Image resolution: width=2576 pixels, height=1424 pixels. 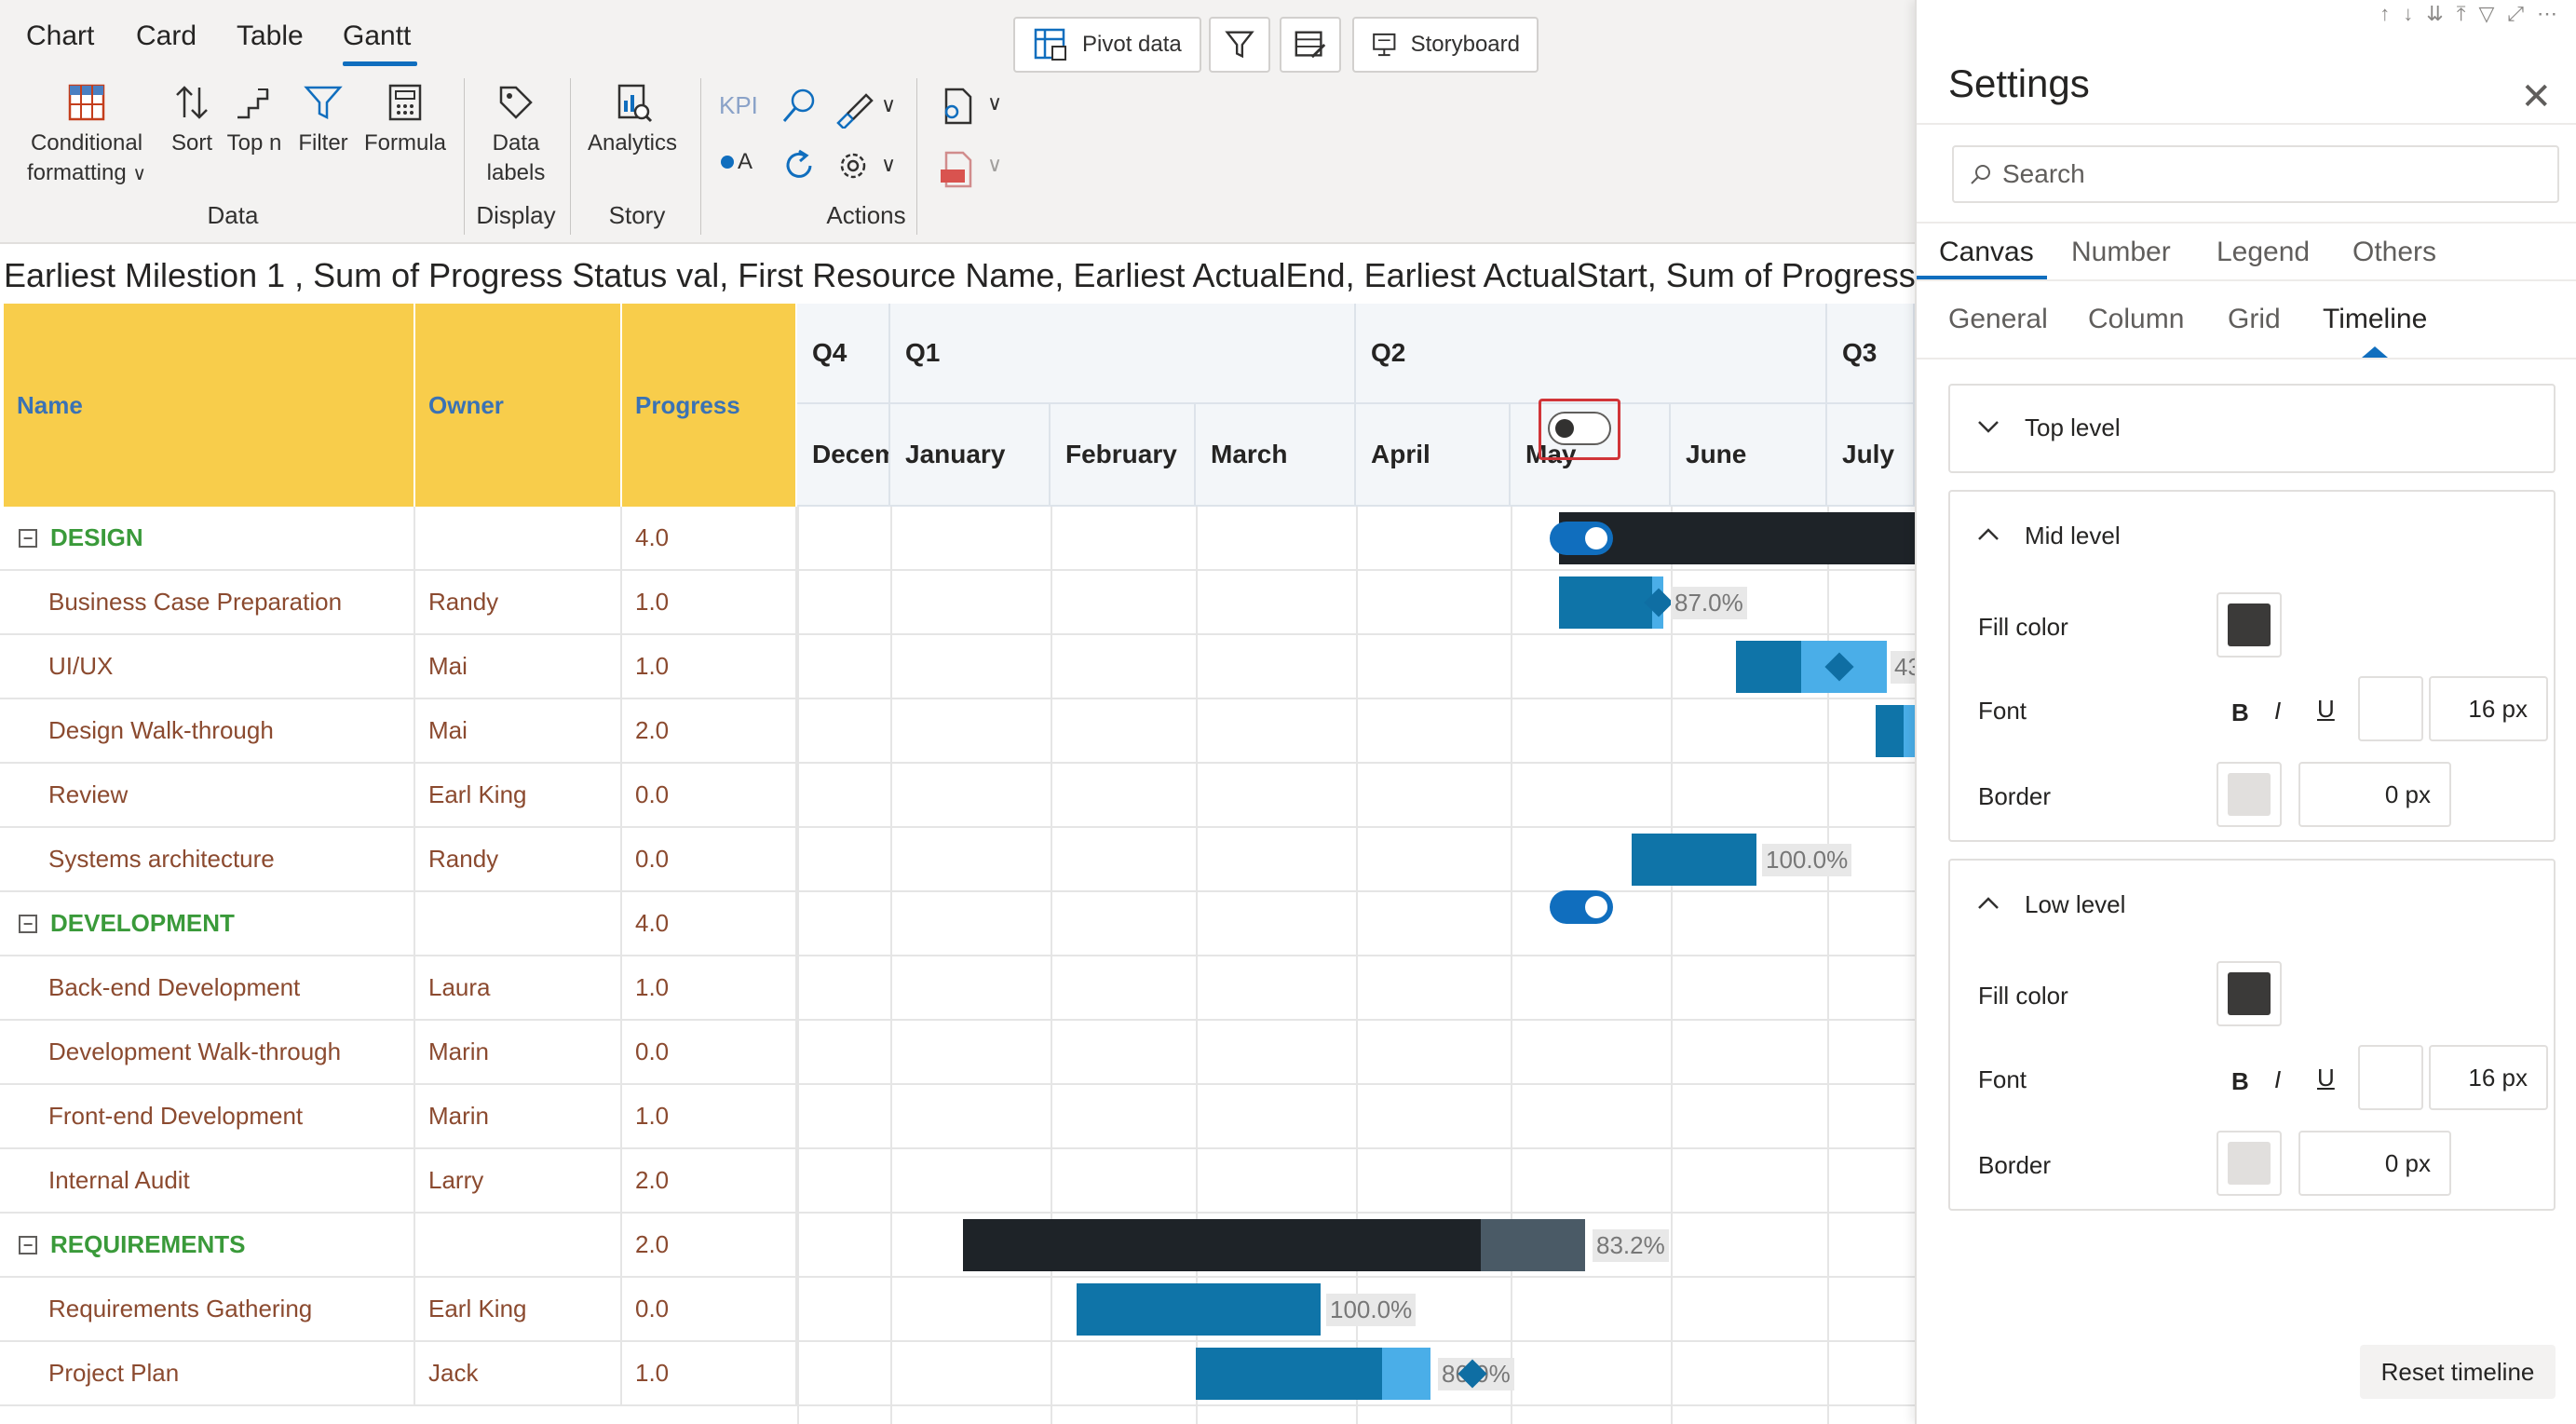 I want to click on arrow-up-icon: ↑, so click(x=2391, y=13).